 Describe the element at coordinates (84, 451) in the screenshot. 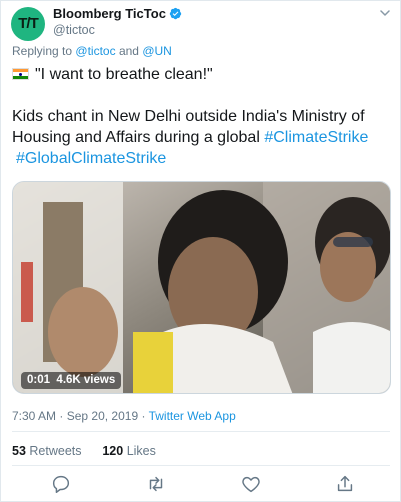

I see `tweet-stats: 53 Retweets 120 Likes` at that location.